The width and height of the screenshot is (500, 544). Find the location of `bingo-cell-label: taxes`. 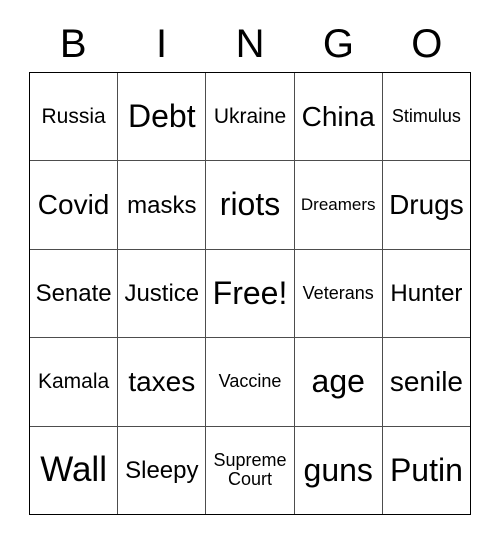

bingo-cell-label: taxes is located at coordinates (162, 382).